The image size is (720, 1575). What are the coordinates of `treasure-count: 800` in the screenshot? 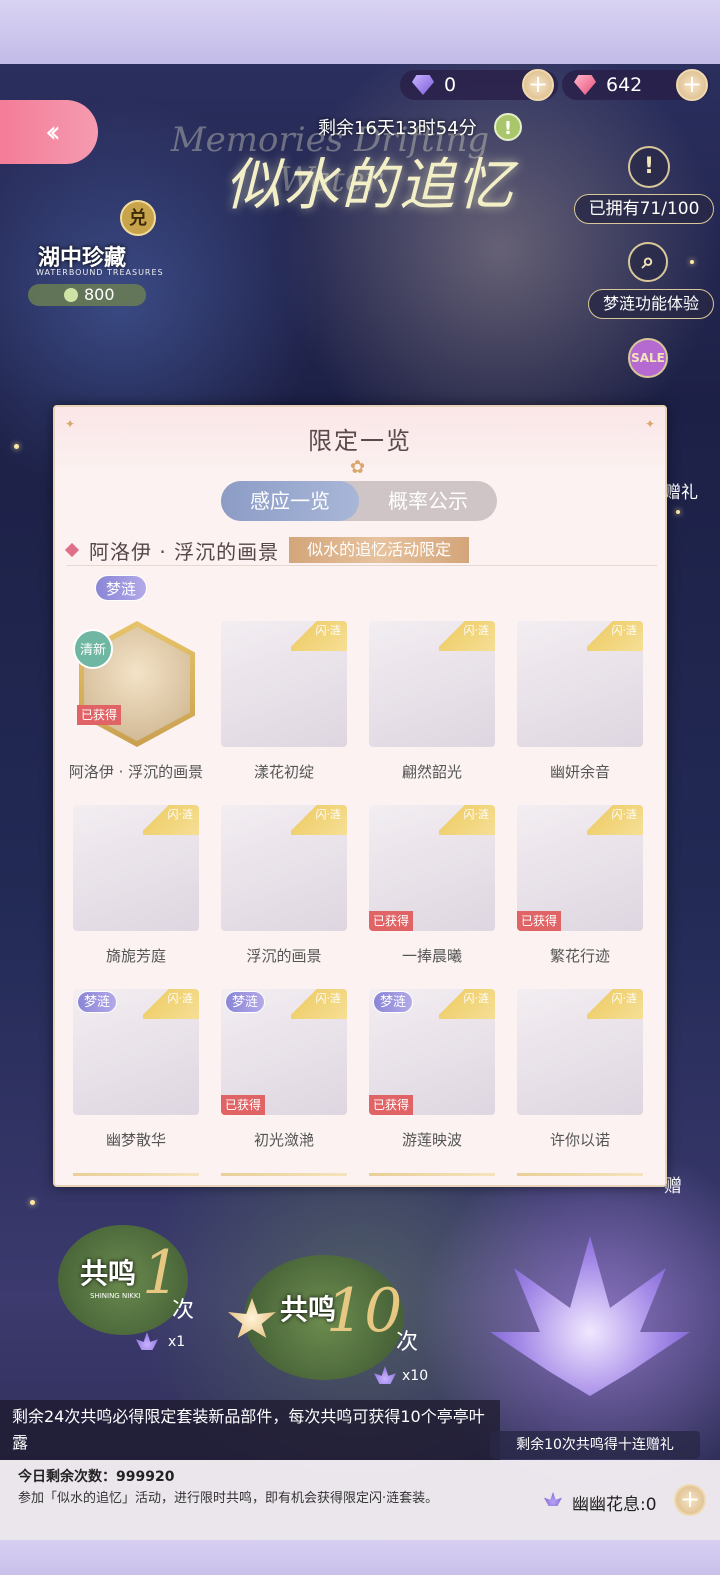 It's located at (87, 295).